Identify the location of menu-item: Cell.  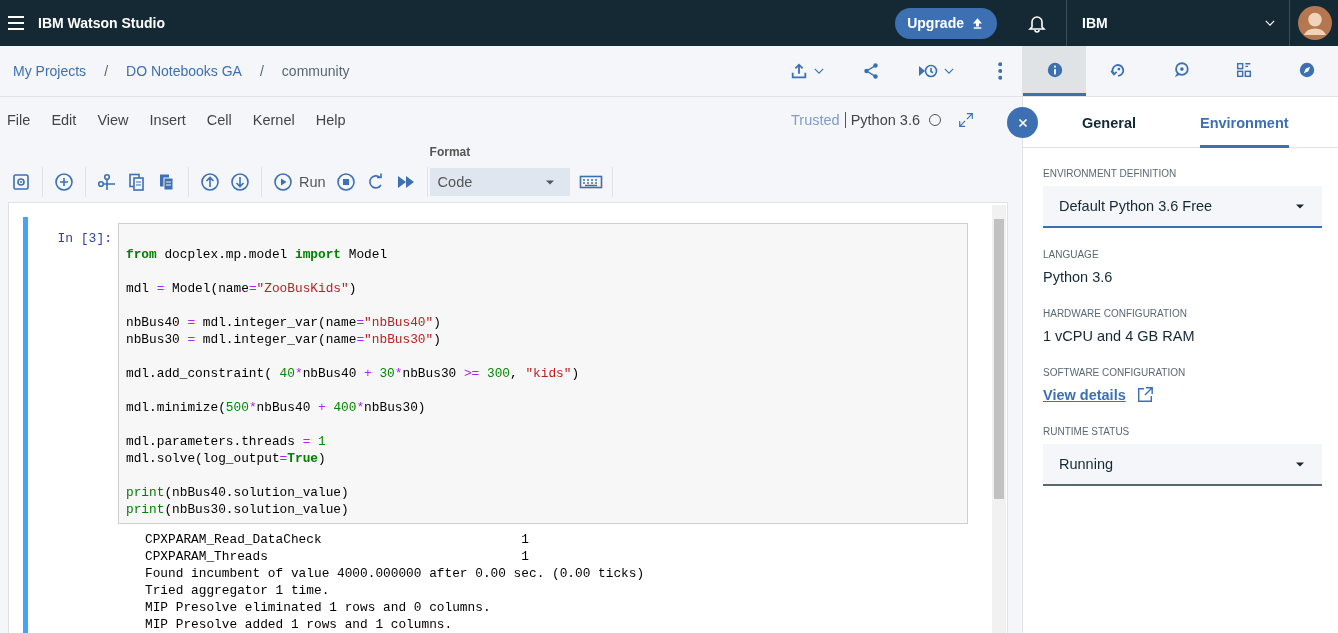
(219, 120).